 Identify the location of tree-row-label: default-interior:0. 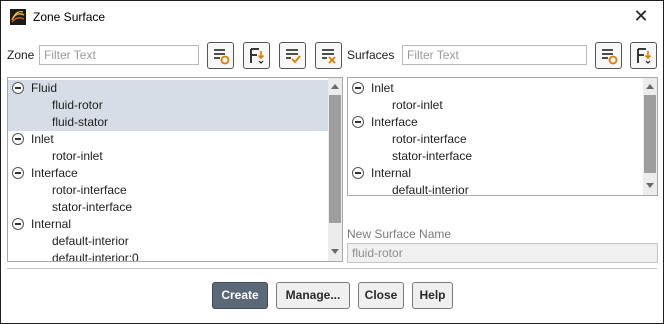
(95, 256).